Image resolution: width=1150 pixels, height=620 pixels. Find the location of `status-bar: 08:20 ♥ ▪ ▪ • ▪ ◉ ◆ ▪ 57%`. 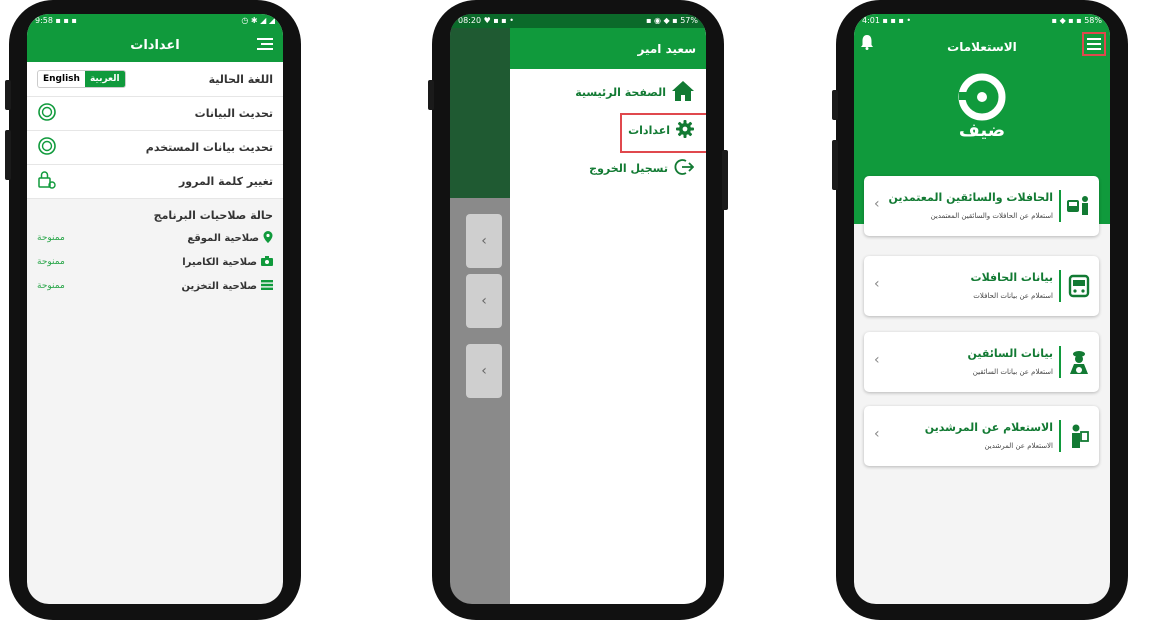

status-bar: 08:20 ♥ ▪ ▪ • ▪ ◉ ◆ ▪ 57% is located at coordinates (578, 21).